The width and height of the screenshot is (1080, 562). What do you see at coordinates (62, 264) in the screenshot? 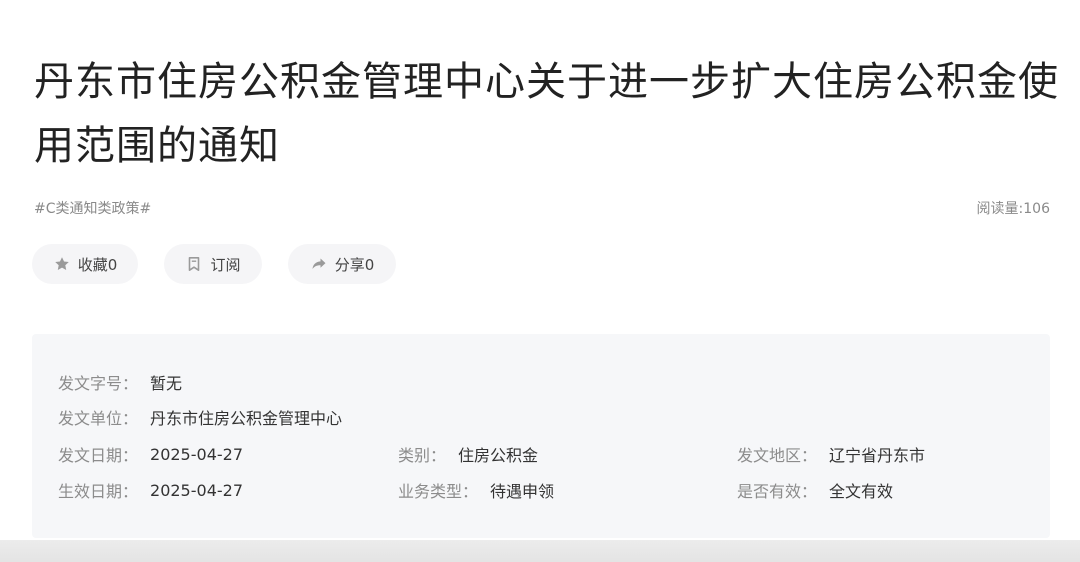
I see `star-icon` at bounding box center [62, 264].